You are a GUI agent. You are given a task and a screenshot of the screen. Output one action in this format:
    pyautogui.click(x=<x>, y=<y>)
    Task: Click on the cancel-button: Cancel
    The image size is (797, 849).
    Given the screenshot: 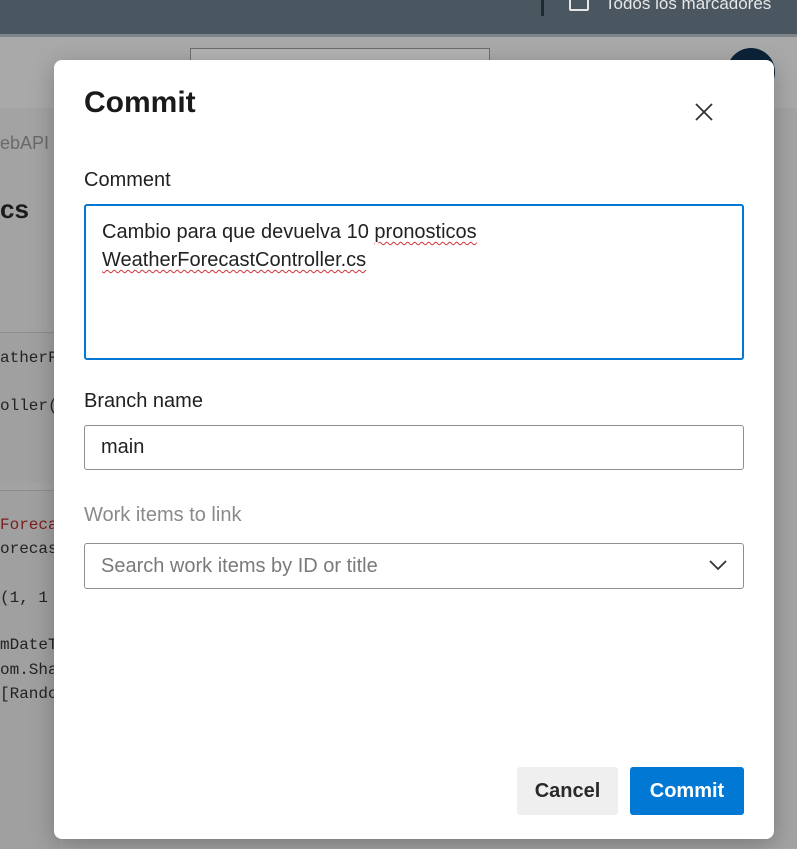 What is the action you would take?
    pyautogui.click(x=567, y=791)
    